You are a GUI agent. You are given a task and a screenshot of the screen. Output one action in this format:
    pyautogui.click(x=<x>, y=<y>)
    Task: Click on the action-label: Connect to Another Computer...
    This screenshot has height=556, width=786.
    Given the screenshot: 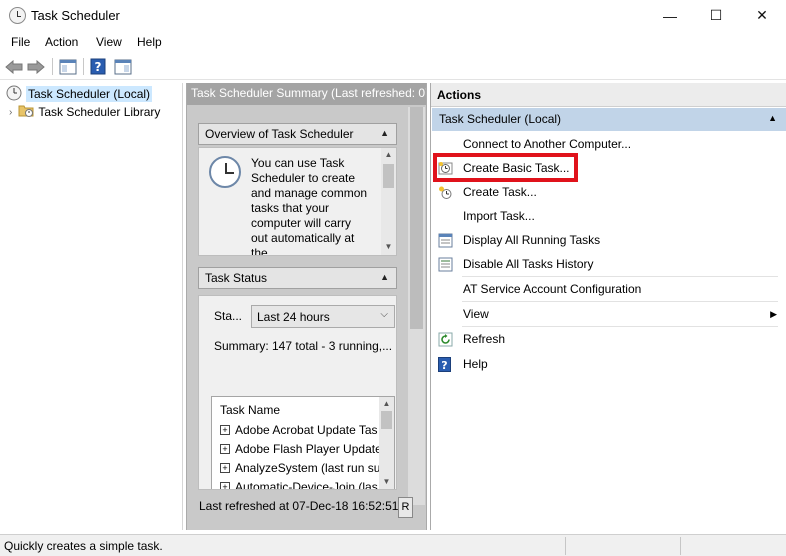 What is the action you would take?
    pyautogui.click(x=547, y=144)
    